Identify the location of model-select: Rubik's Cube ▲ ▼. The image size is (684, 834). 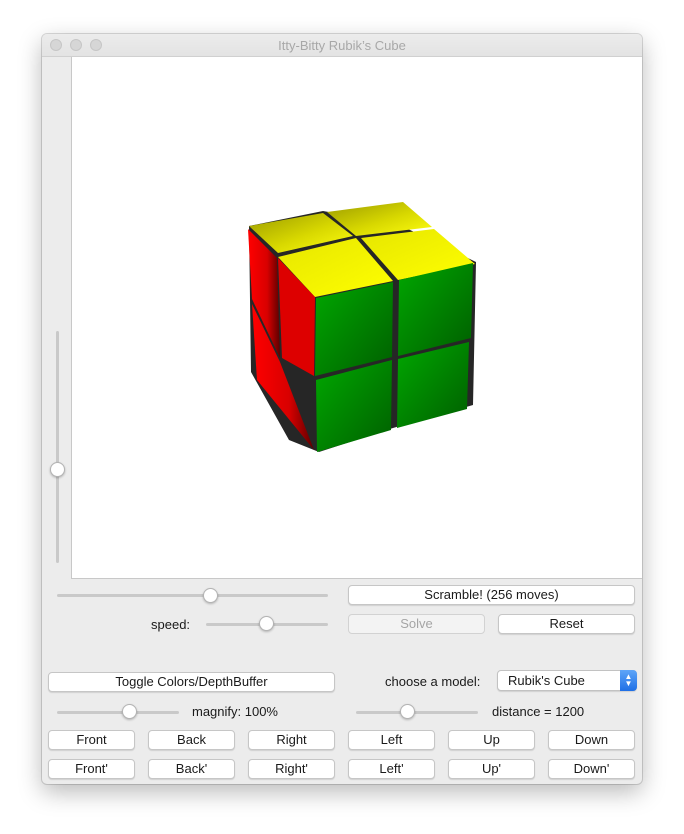
(567, 680).